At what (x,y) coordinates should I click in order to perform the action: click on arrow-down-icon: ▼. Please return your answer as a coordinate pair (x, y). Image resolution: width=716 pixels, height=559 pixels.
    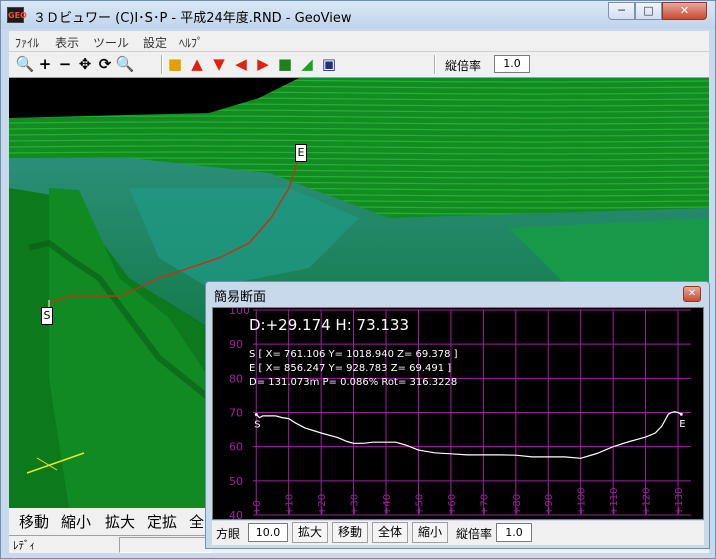
    Looking at the image, I should click on (219, 64).